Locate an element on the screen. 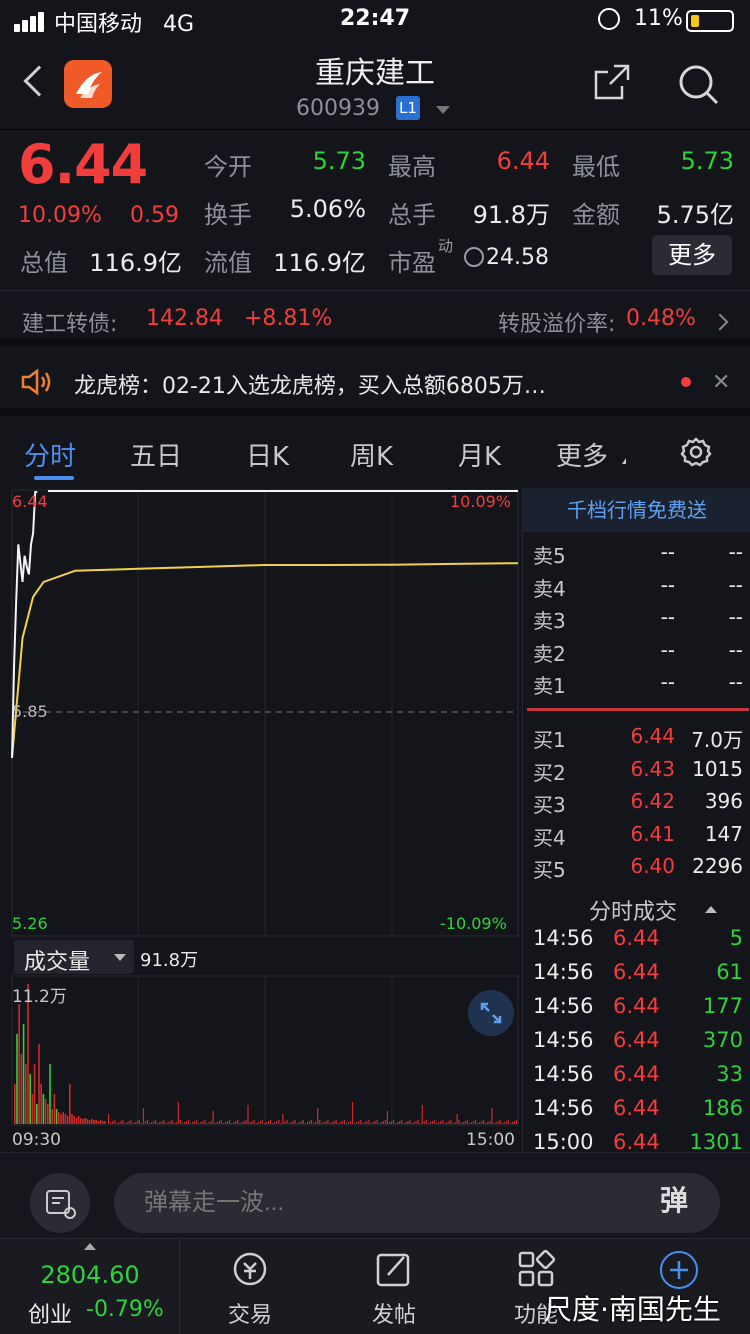 The image size is (750, 1334). bid-row: 买4 6.41 147 is located at coordinates (640, 838).